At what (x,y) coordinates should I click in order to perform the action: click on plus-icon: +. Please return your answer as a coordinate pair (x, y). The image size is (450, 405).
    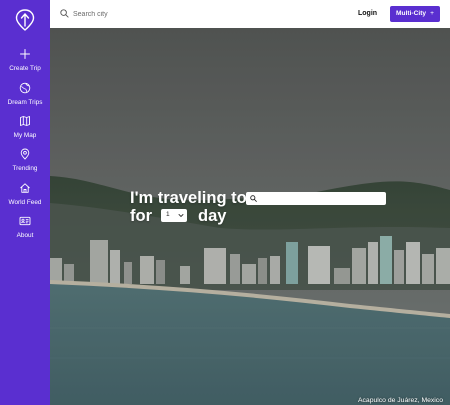
    Looking at the image, I should click on (432, 13).